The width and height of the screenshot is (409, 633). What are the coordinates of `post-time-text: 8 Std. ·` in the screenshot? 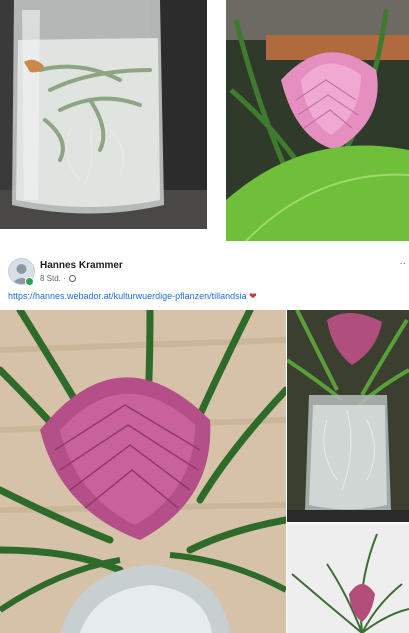 It's located at (53, 278).